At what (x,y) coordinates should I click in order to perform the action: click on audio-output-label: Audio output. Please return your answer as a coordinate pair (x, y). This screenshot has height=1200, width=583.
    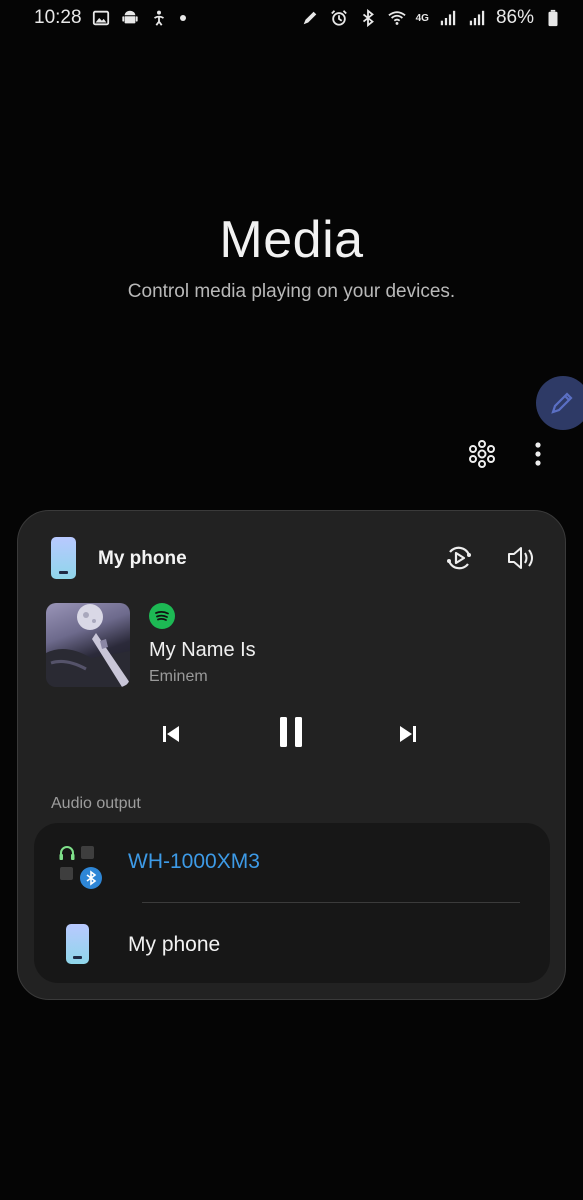
    Looking at the image, I should click on (96, 803).